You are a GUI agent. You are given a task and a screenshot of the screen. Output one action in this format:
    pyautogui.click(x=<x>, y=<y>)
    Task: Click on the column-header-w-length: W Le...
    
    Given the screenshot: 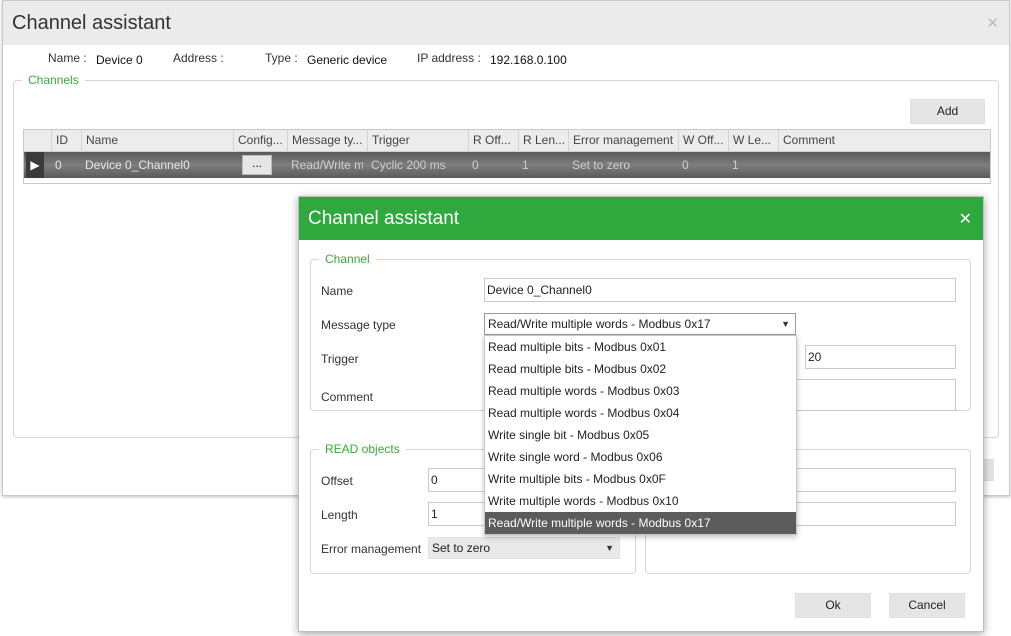 What is the action you would take?
    pyautogui.click(x=751, y=140)
    